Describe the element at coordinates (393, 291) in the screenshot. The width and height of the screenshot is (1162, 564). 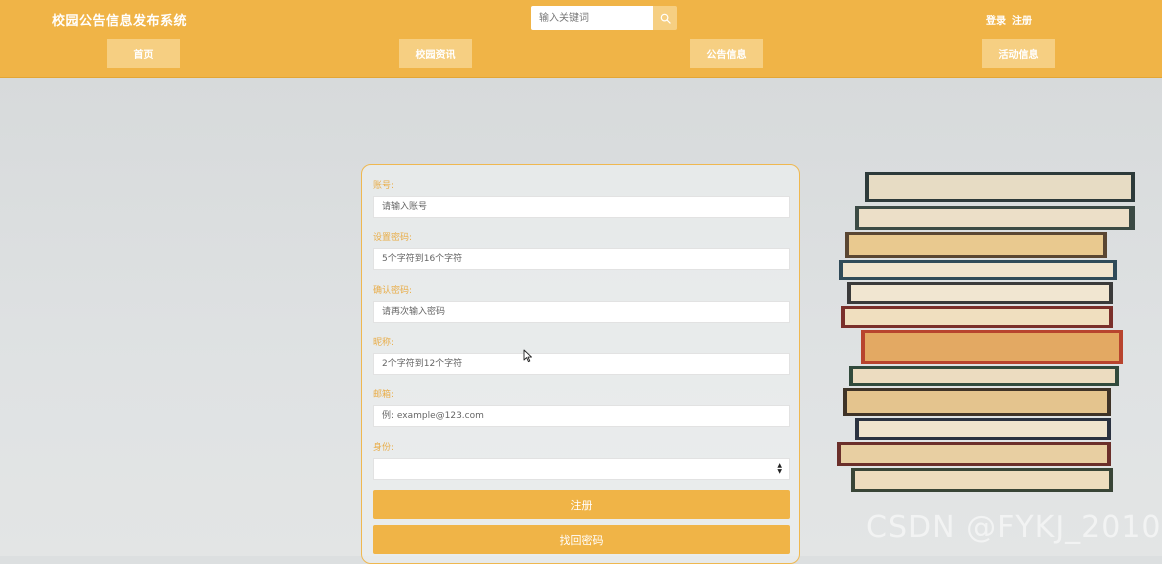
I see `confirm-password-label: 确认密码:` at that location.